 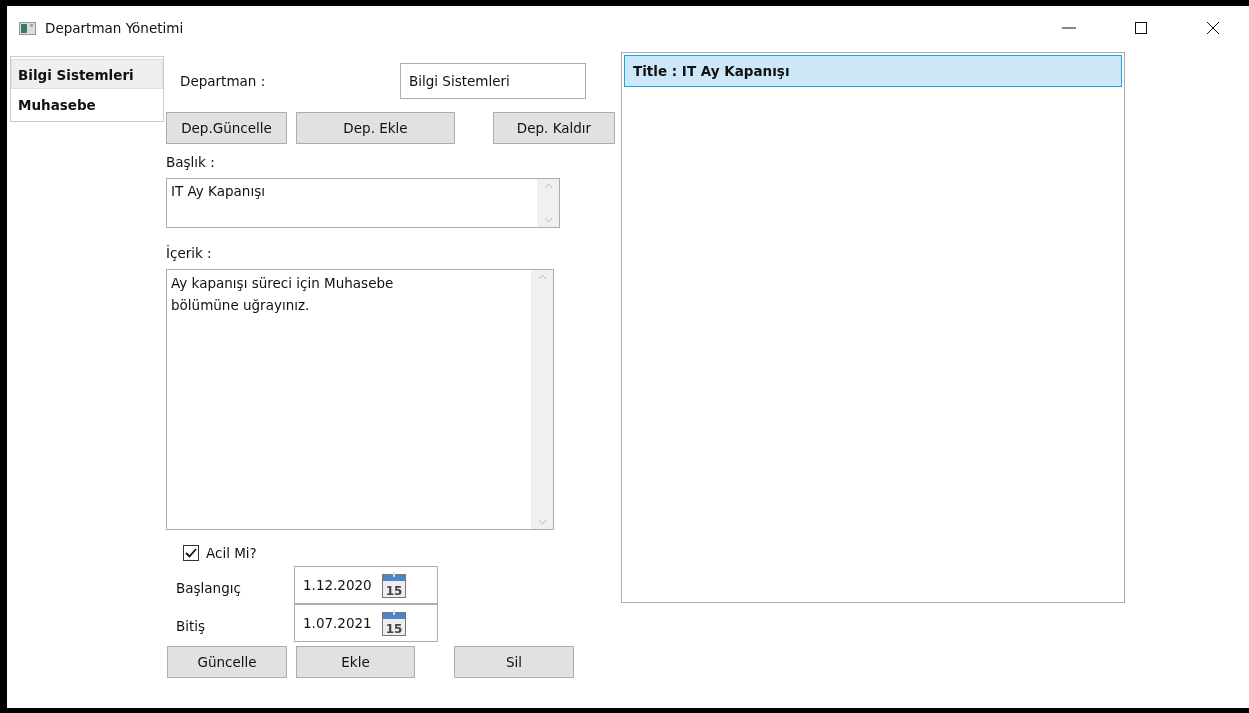 I want to click on department-item: Muhasebe, so click(x=87, y=104).